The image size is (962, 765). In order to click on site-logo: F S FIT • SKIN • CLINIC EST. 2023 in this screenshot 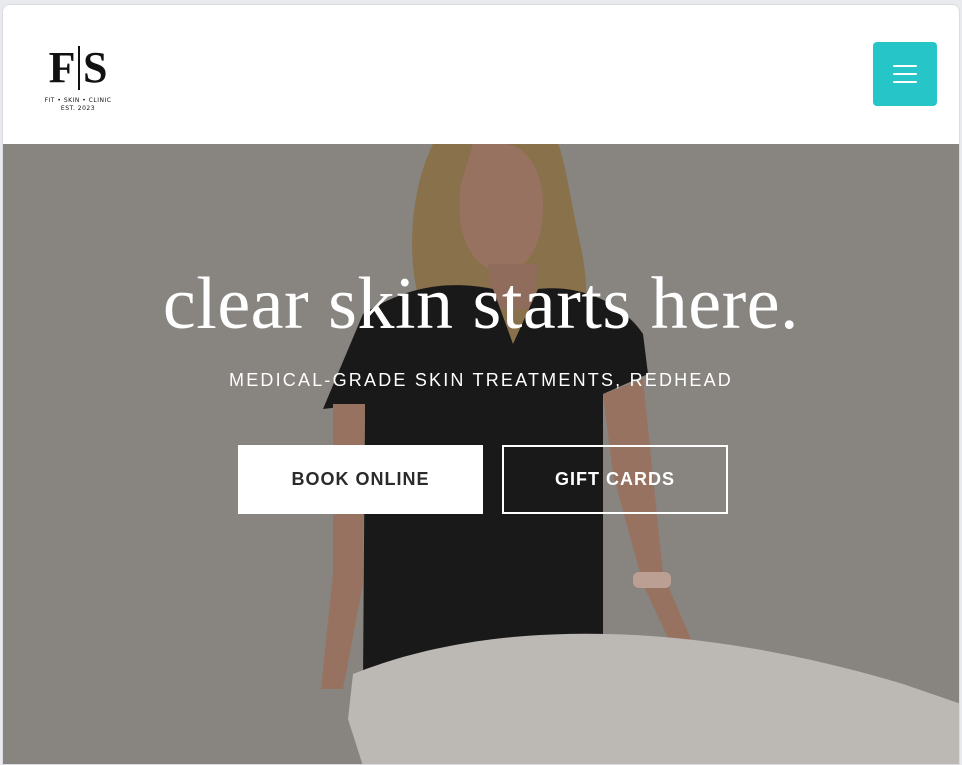, I will do `click(78, 82)`.